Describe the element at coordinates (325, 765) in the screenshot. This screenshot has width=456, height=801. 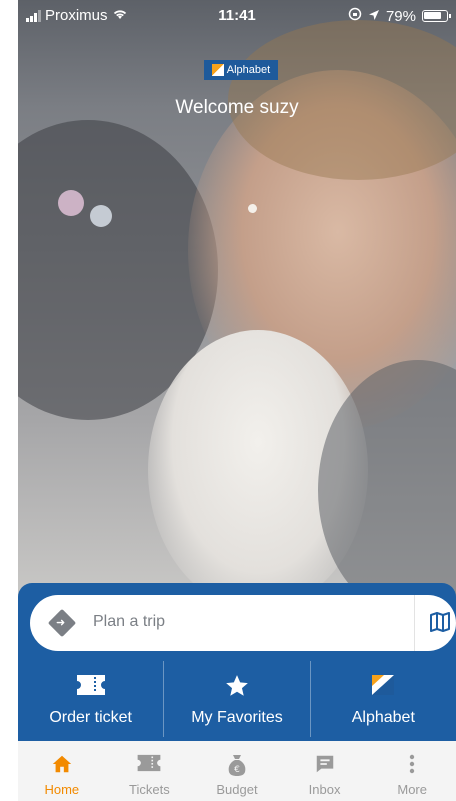
I see `message-icon` at that location.